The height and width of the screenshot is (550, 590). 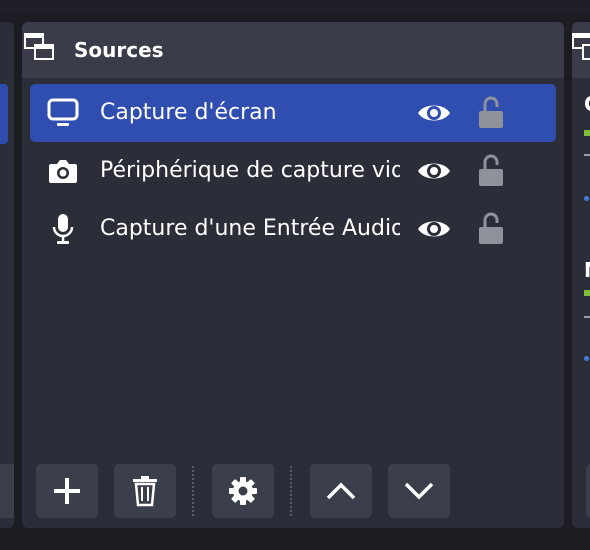 I want to click on microphone-icon, so click(x=63, y=229).